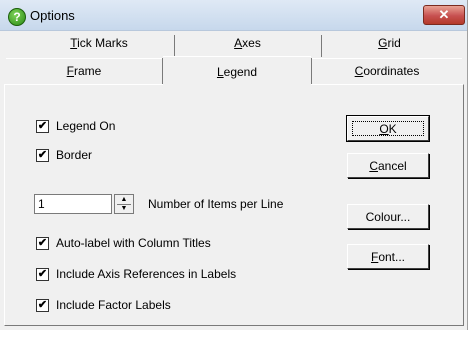 The width and height of the screenshot is (470, 338). What do you see at coordinates (102, 43) in the screenshot?
I see `tab-tick-marks-label: ick Marks` at bounding box center [102, 43].